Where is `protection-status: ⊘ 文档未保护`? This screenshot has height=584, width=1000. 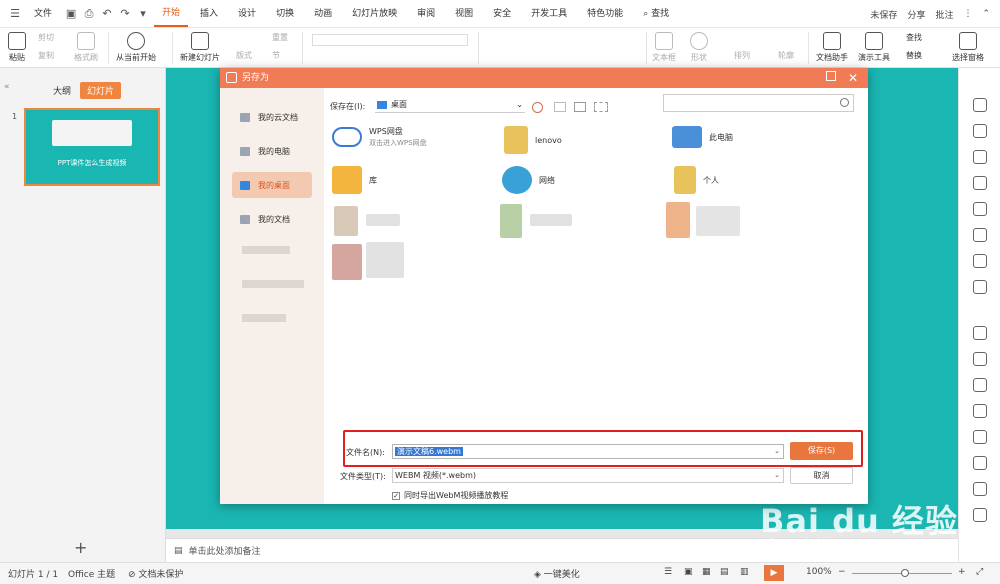 protection-status: ⊘ 文档未保护 is located at coordinates (155, 573).